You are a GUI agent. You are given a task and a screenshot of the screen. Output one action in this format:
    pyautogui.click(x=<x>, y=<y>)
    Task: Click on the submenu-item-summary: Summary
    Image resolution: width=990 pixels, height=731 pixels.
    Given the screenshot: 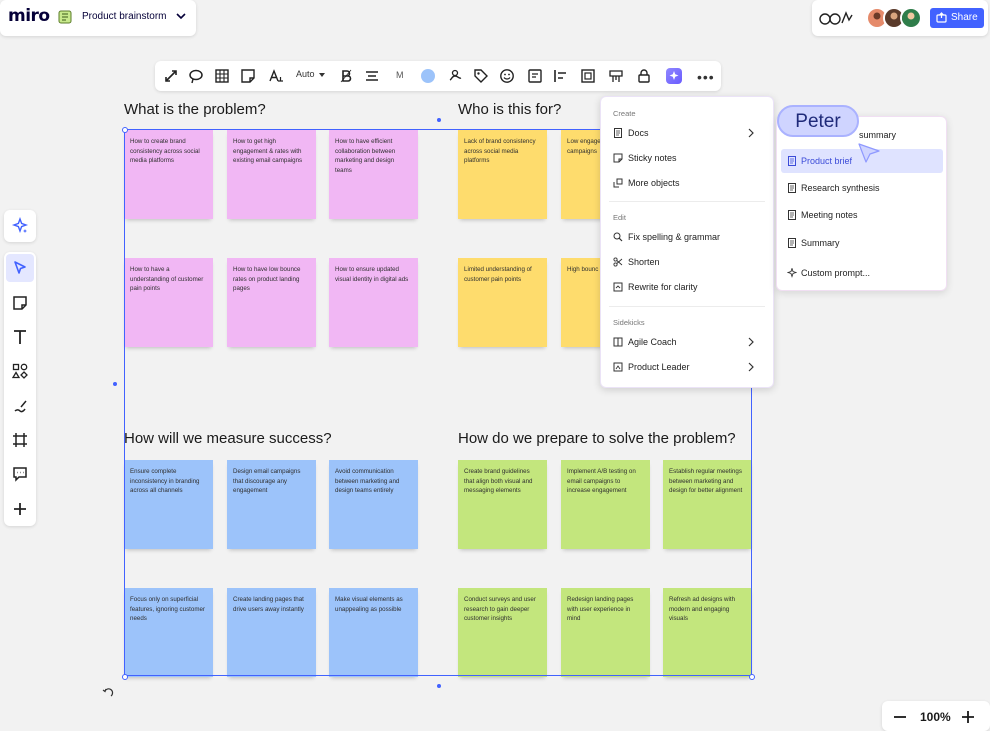 What is the action you would take?
    pyautogui.click(x=862, y=243)
    